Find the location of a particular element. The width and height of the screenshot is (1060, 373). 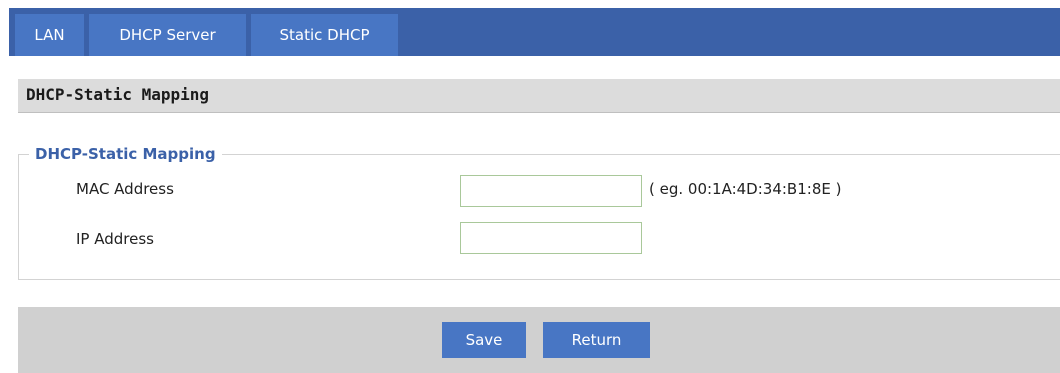

ip-address-input is located at coordinates (551, 238).